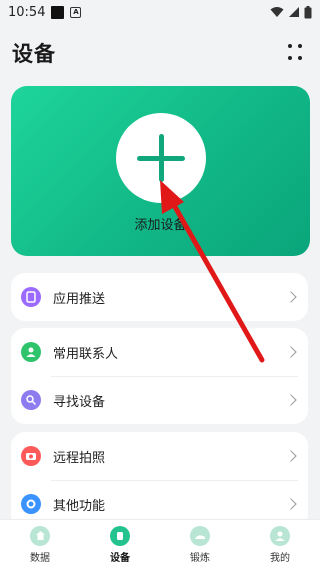 The width and height of the screenshot is (320, 569). I want to click on remote-camera-icon, so click(31, 456).